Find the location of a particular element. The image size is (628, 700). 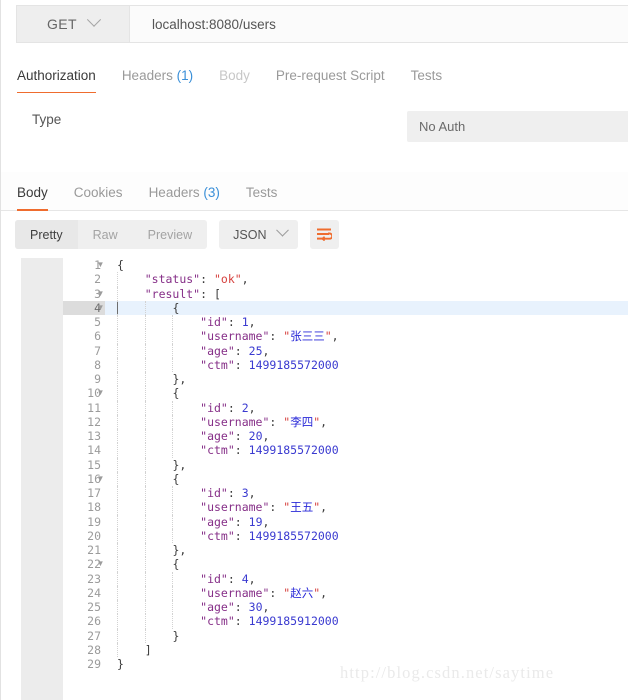

token-p: , is located at coordinates (266, 521).